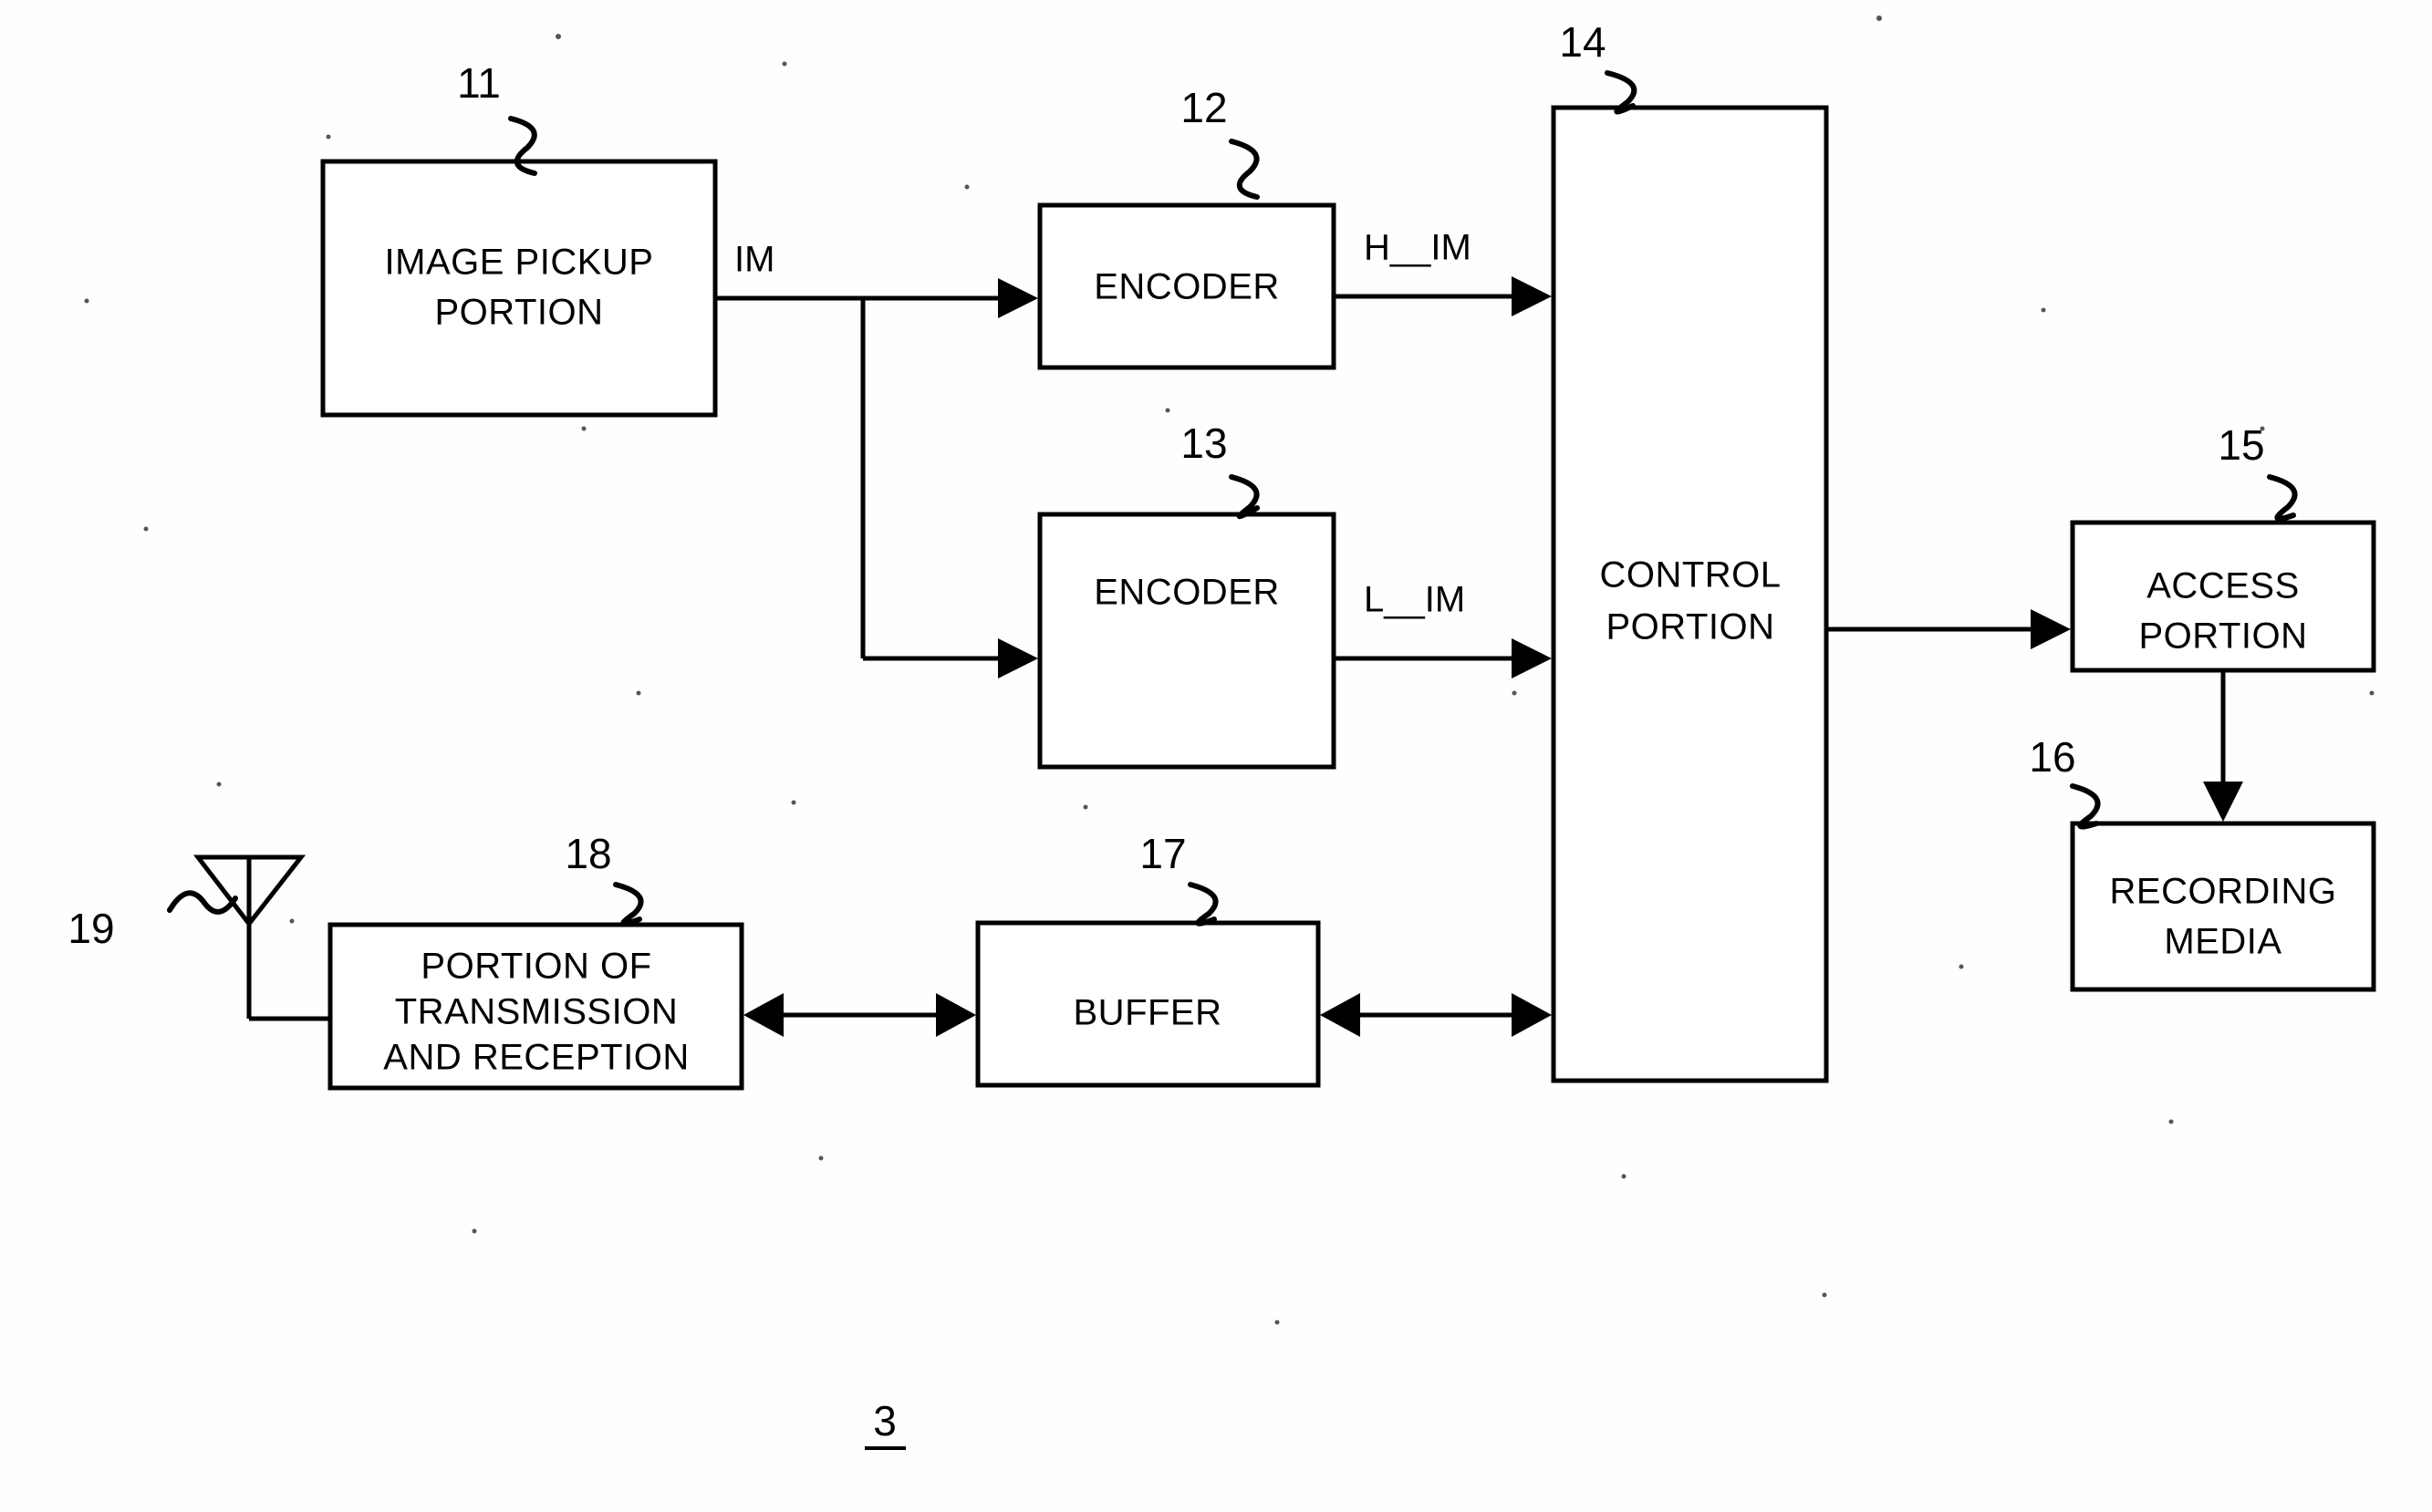  I want to click on lead-squiggle-13-icon, so click(1244, 497).